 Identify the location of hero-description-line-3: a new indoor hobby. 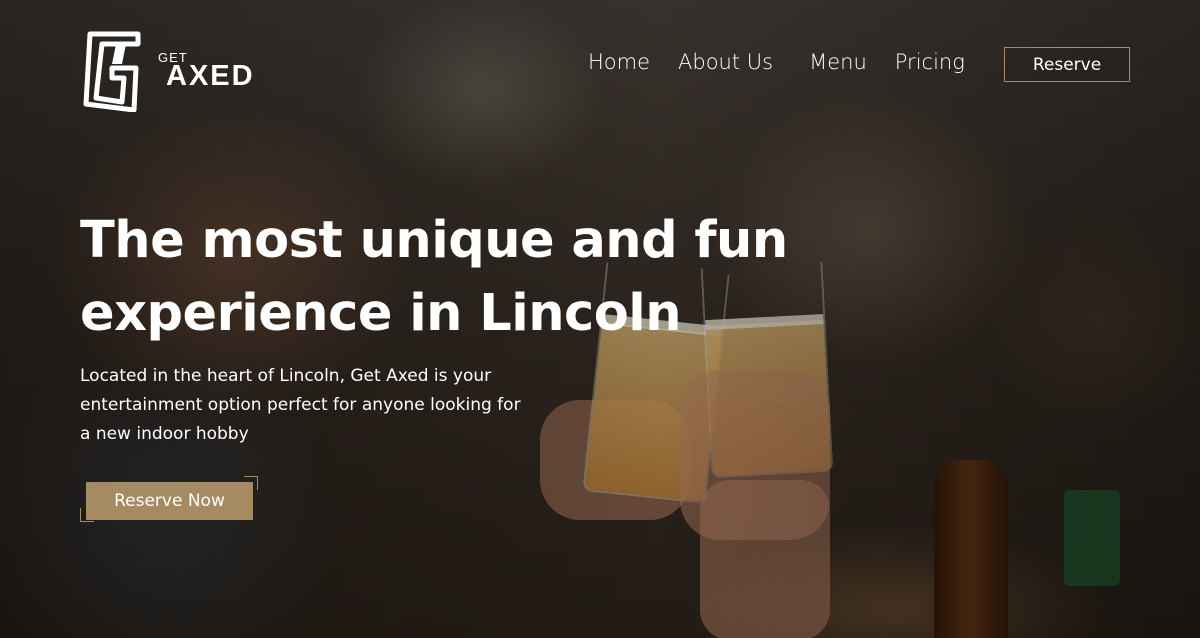
(164, 434).